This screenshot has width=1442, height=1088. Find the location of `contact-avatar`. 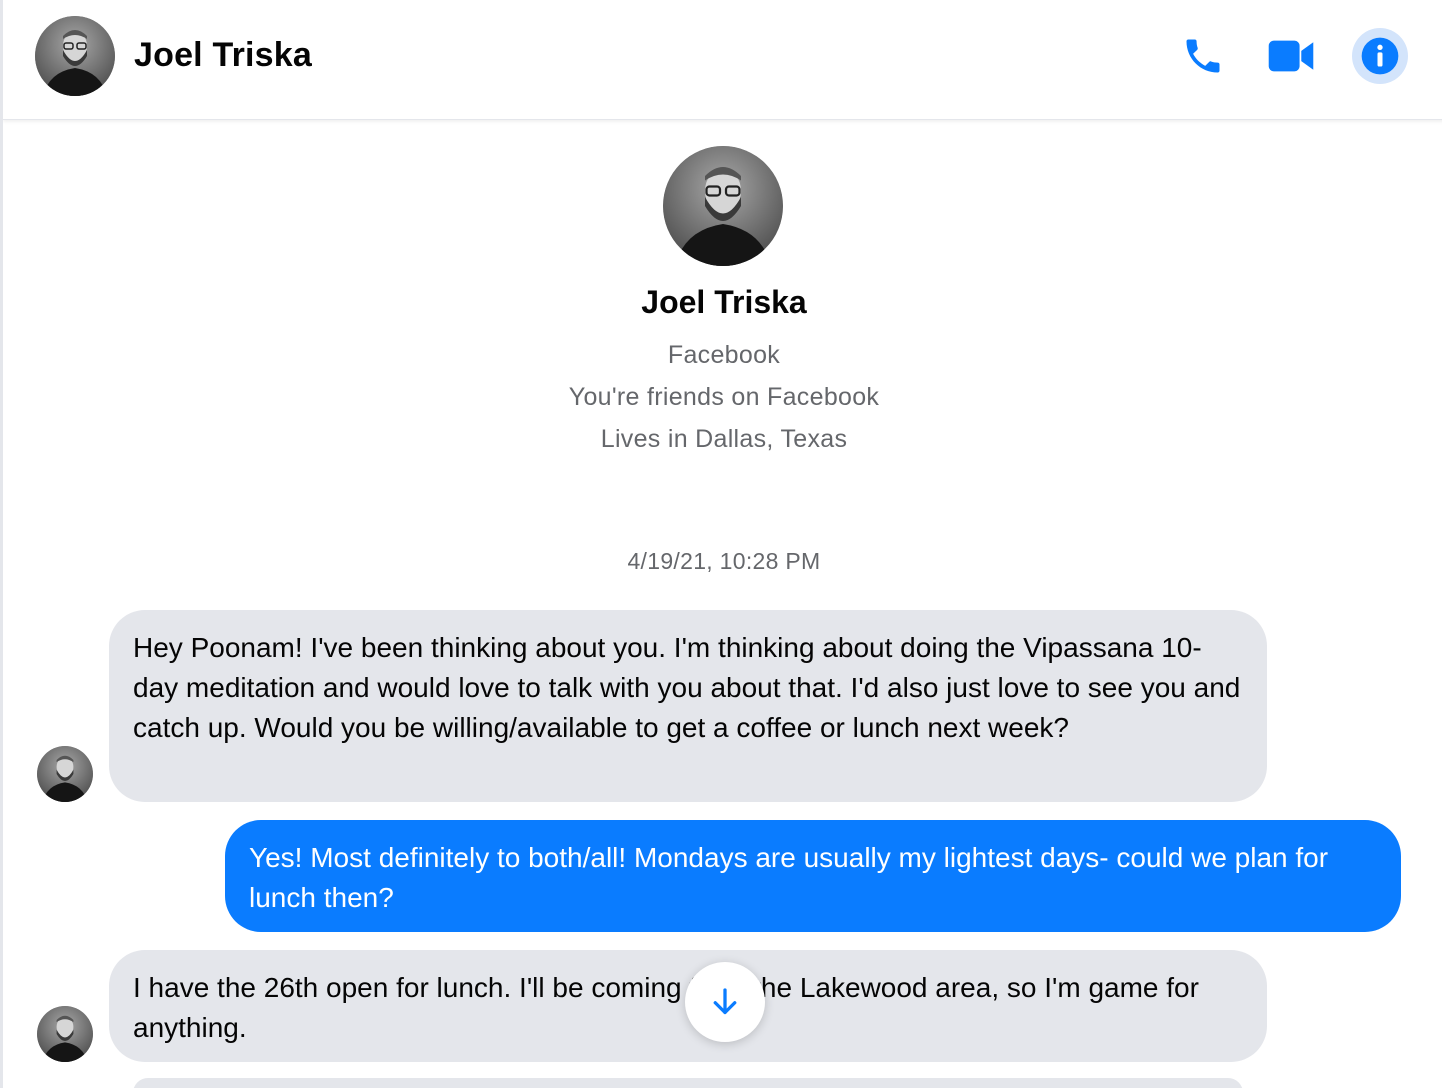

contact-avatar is located at coordinates (75, 56).